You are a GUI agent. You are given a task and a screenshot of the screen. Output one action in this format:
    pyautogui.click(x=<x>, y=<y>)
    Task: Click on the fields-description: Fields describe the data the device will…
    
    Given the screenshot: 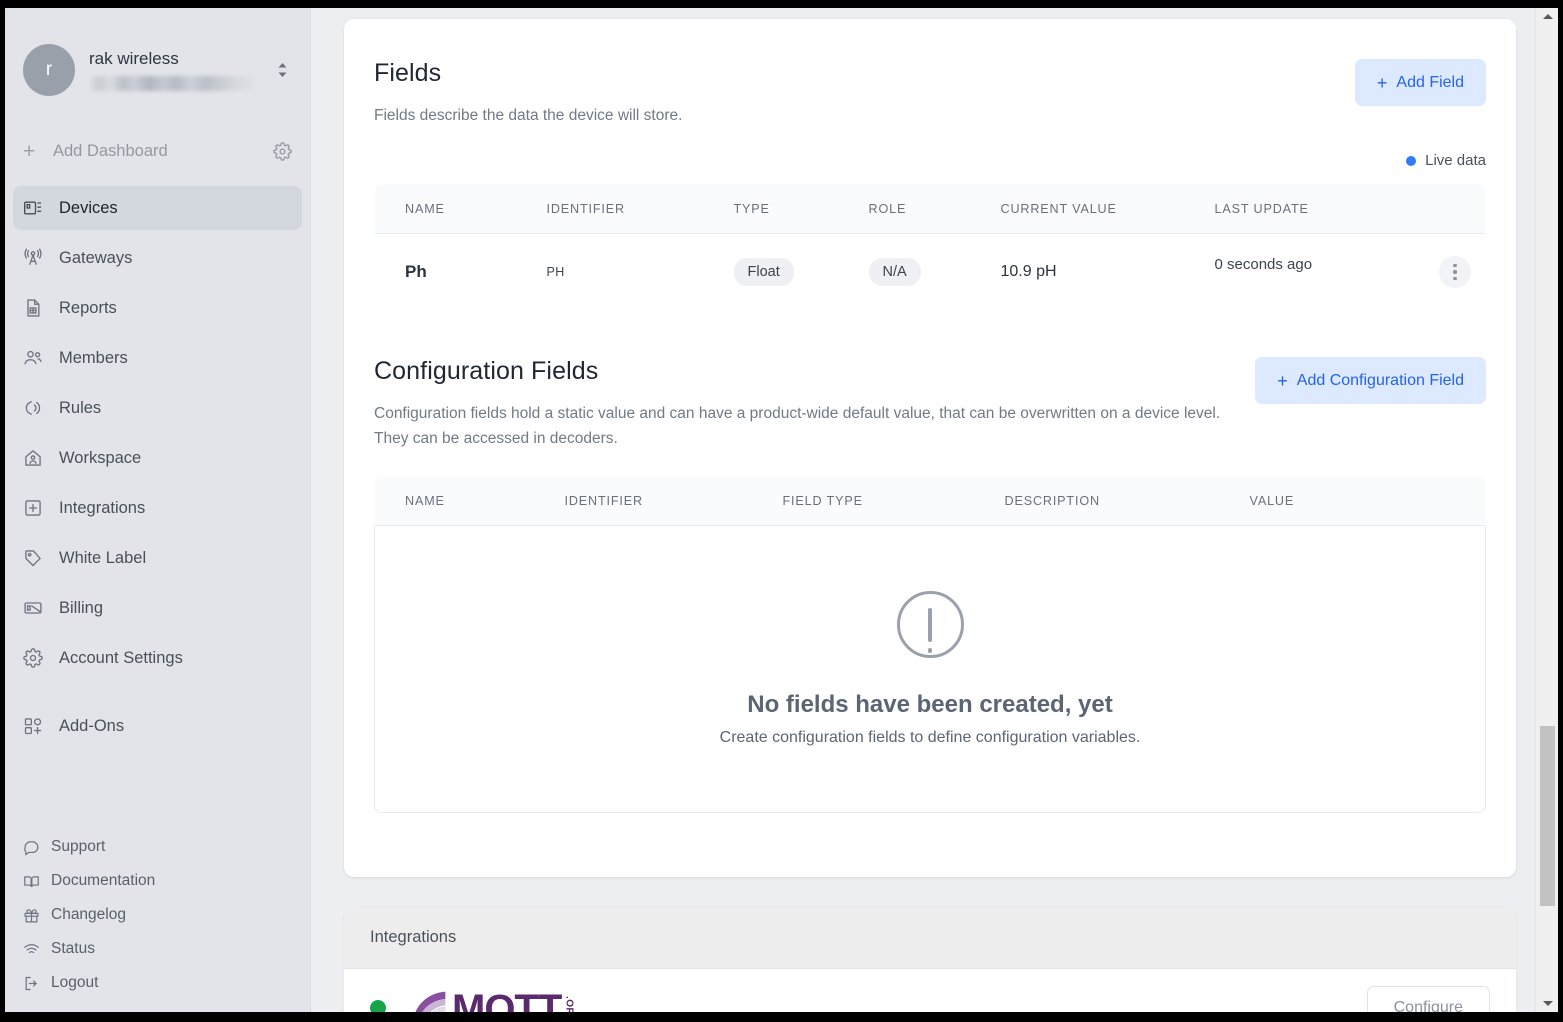 What is the action you would take?
    pyautogui.click(x=528, y=115)
    